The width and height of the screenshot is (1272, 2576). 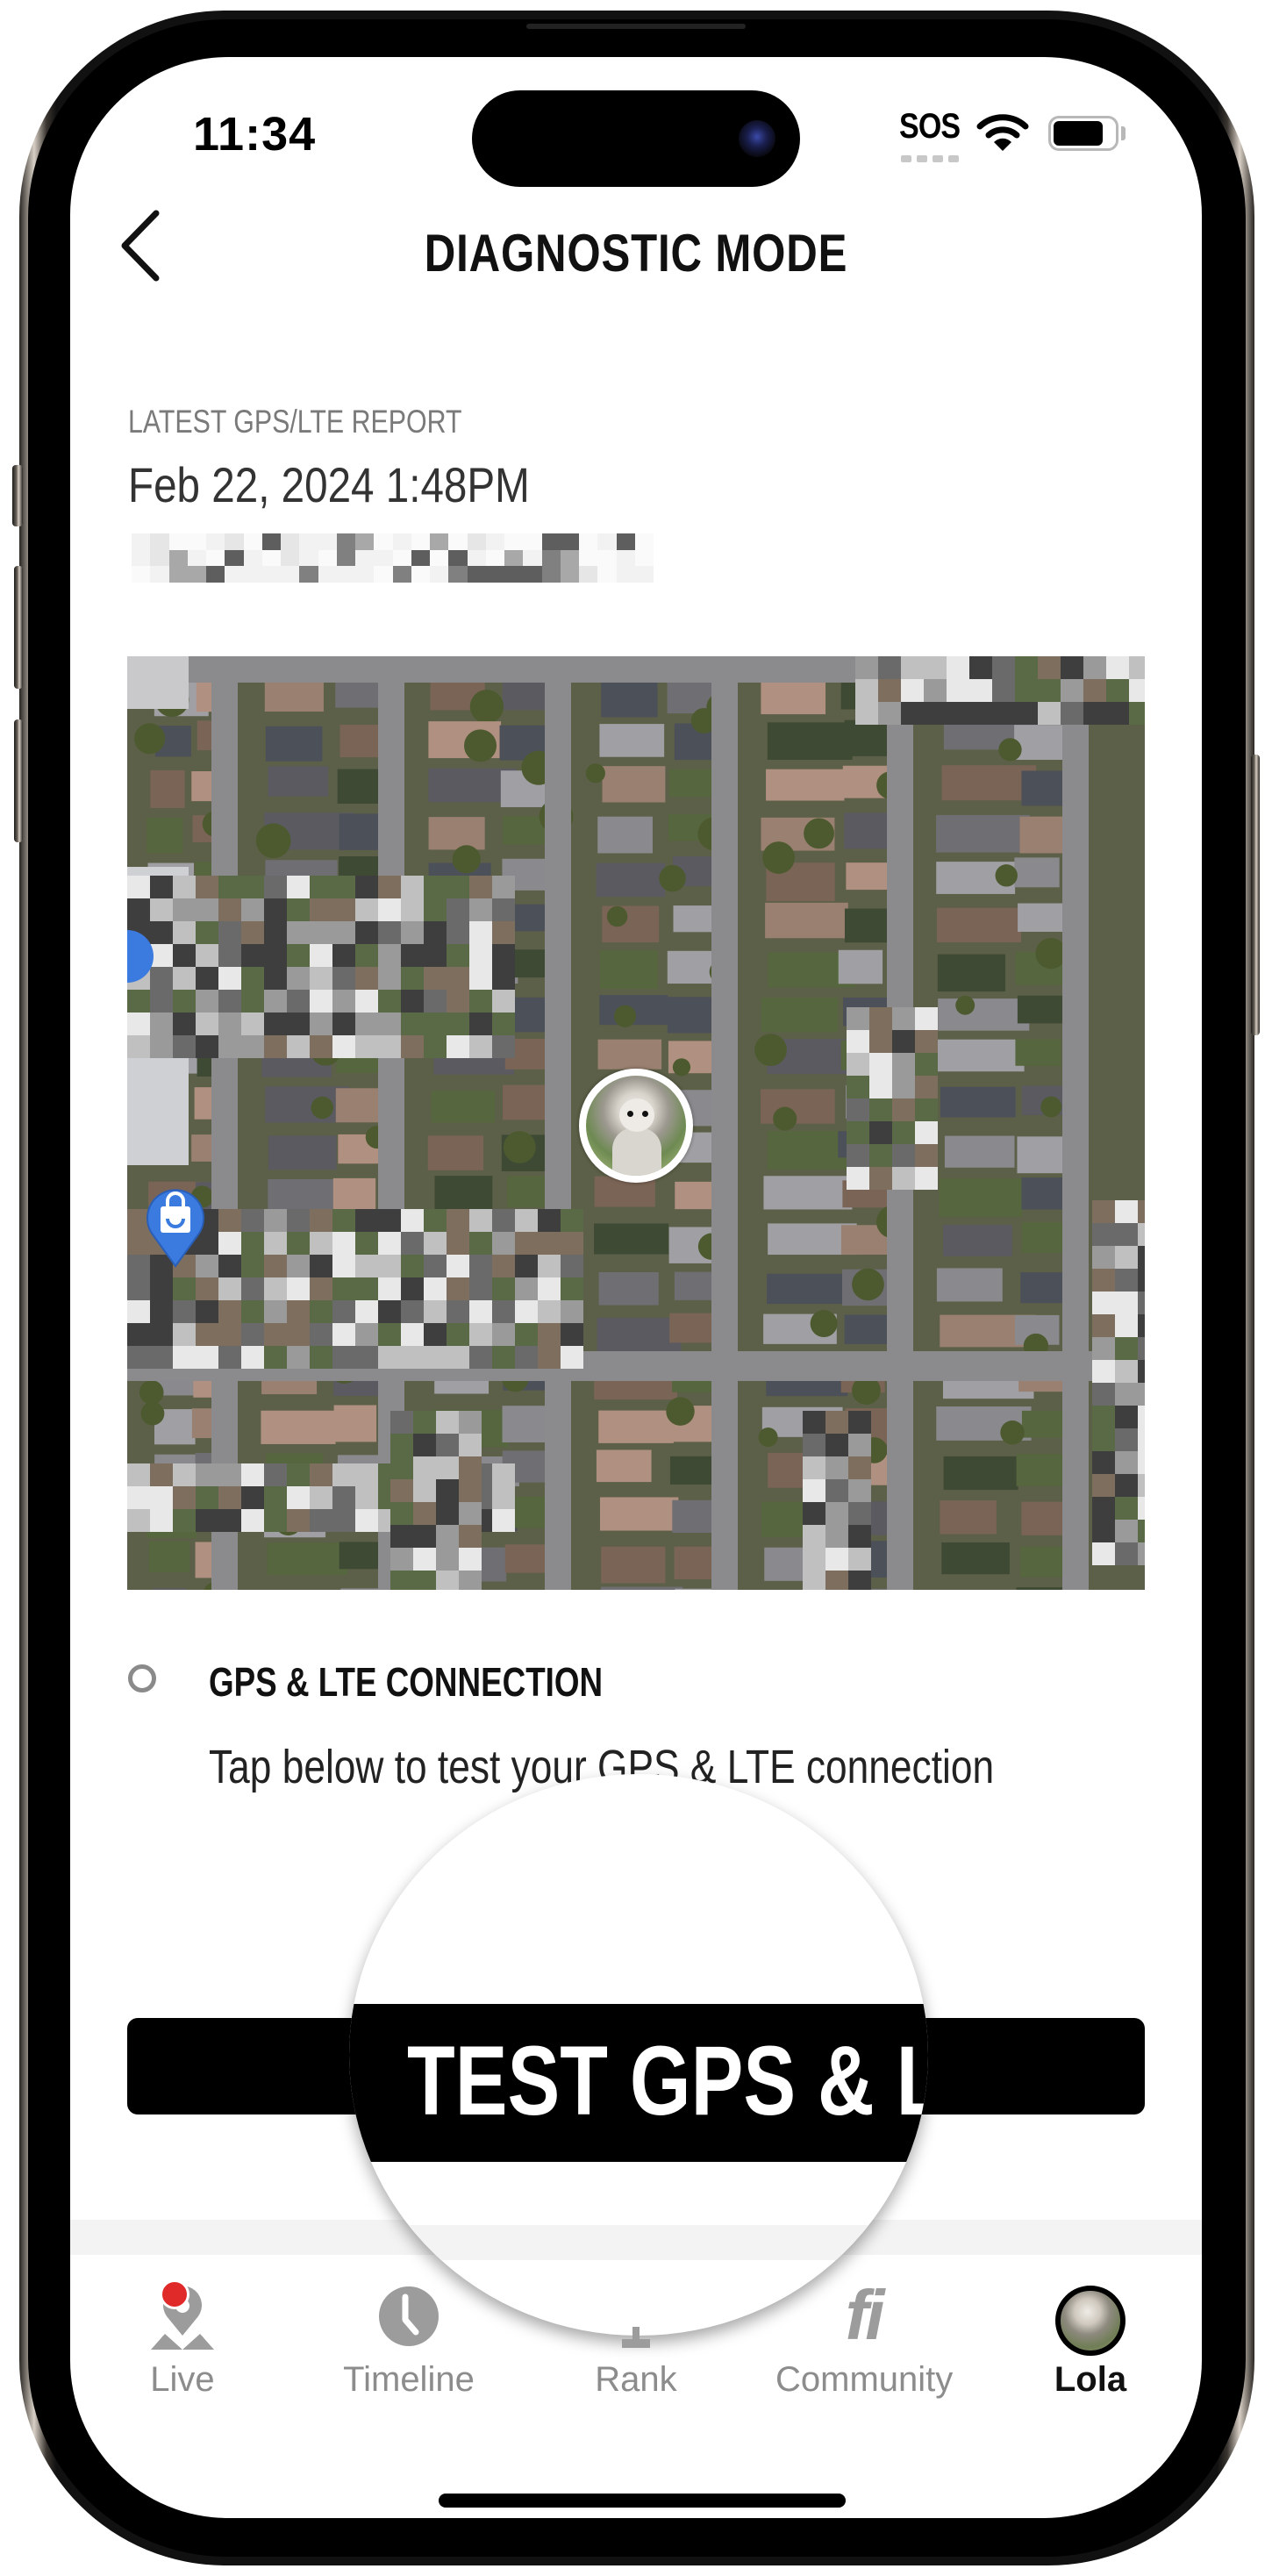 What do you see at coordinates (406, 1682) in the screenshot?
I see `connection-heading: GPS & LTE CONNECTION` at bounding box center [406, 1682].